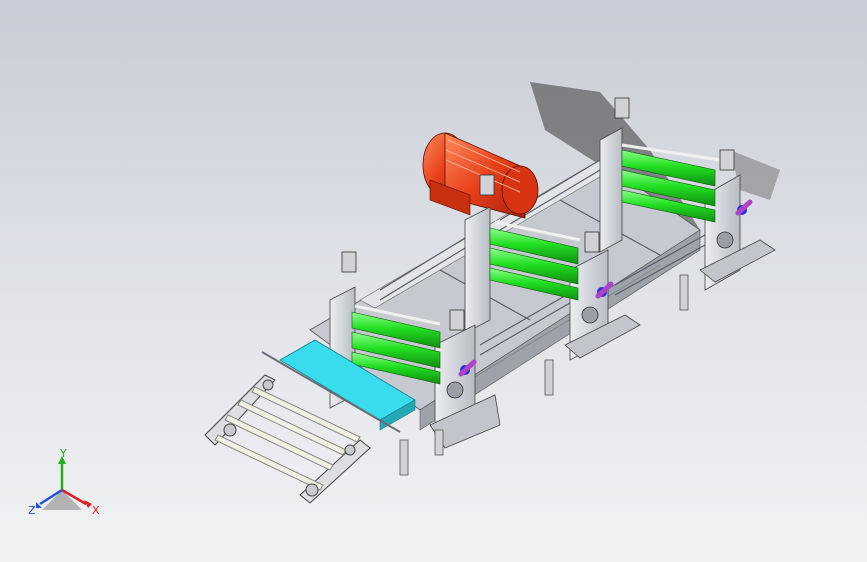 Image resolution: width=867 pixels, height=562 pixels. Describe the element at coordinates (96, 510) in the screenshot. I see `x-axis-label: X` at that location.